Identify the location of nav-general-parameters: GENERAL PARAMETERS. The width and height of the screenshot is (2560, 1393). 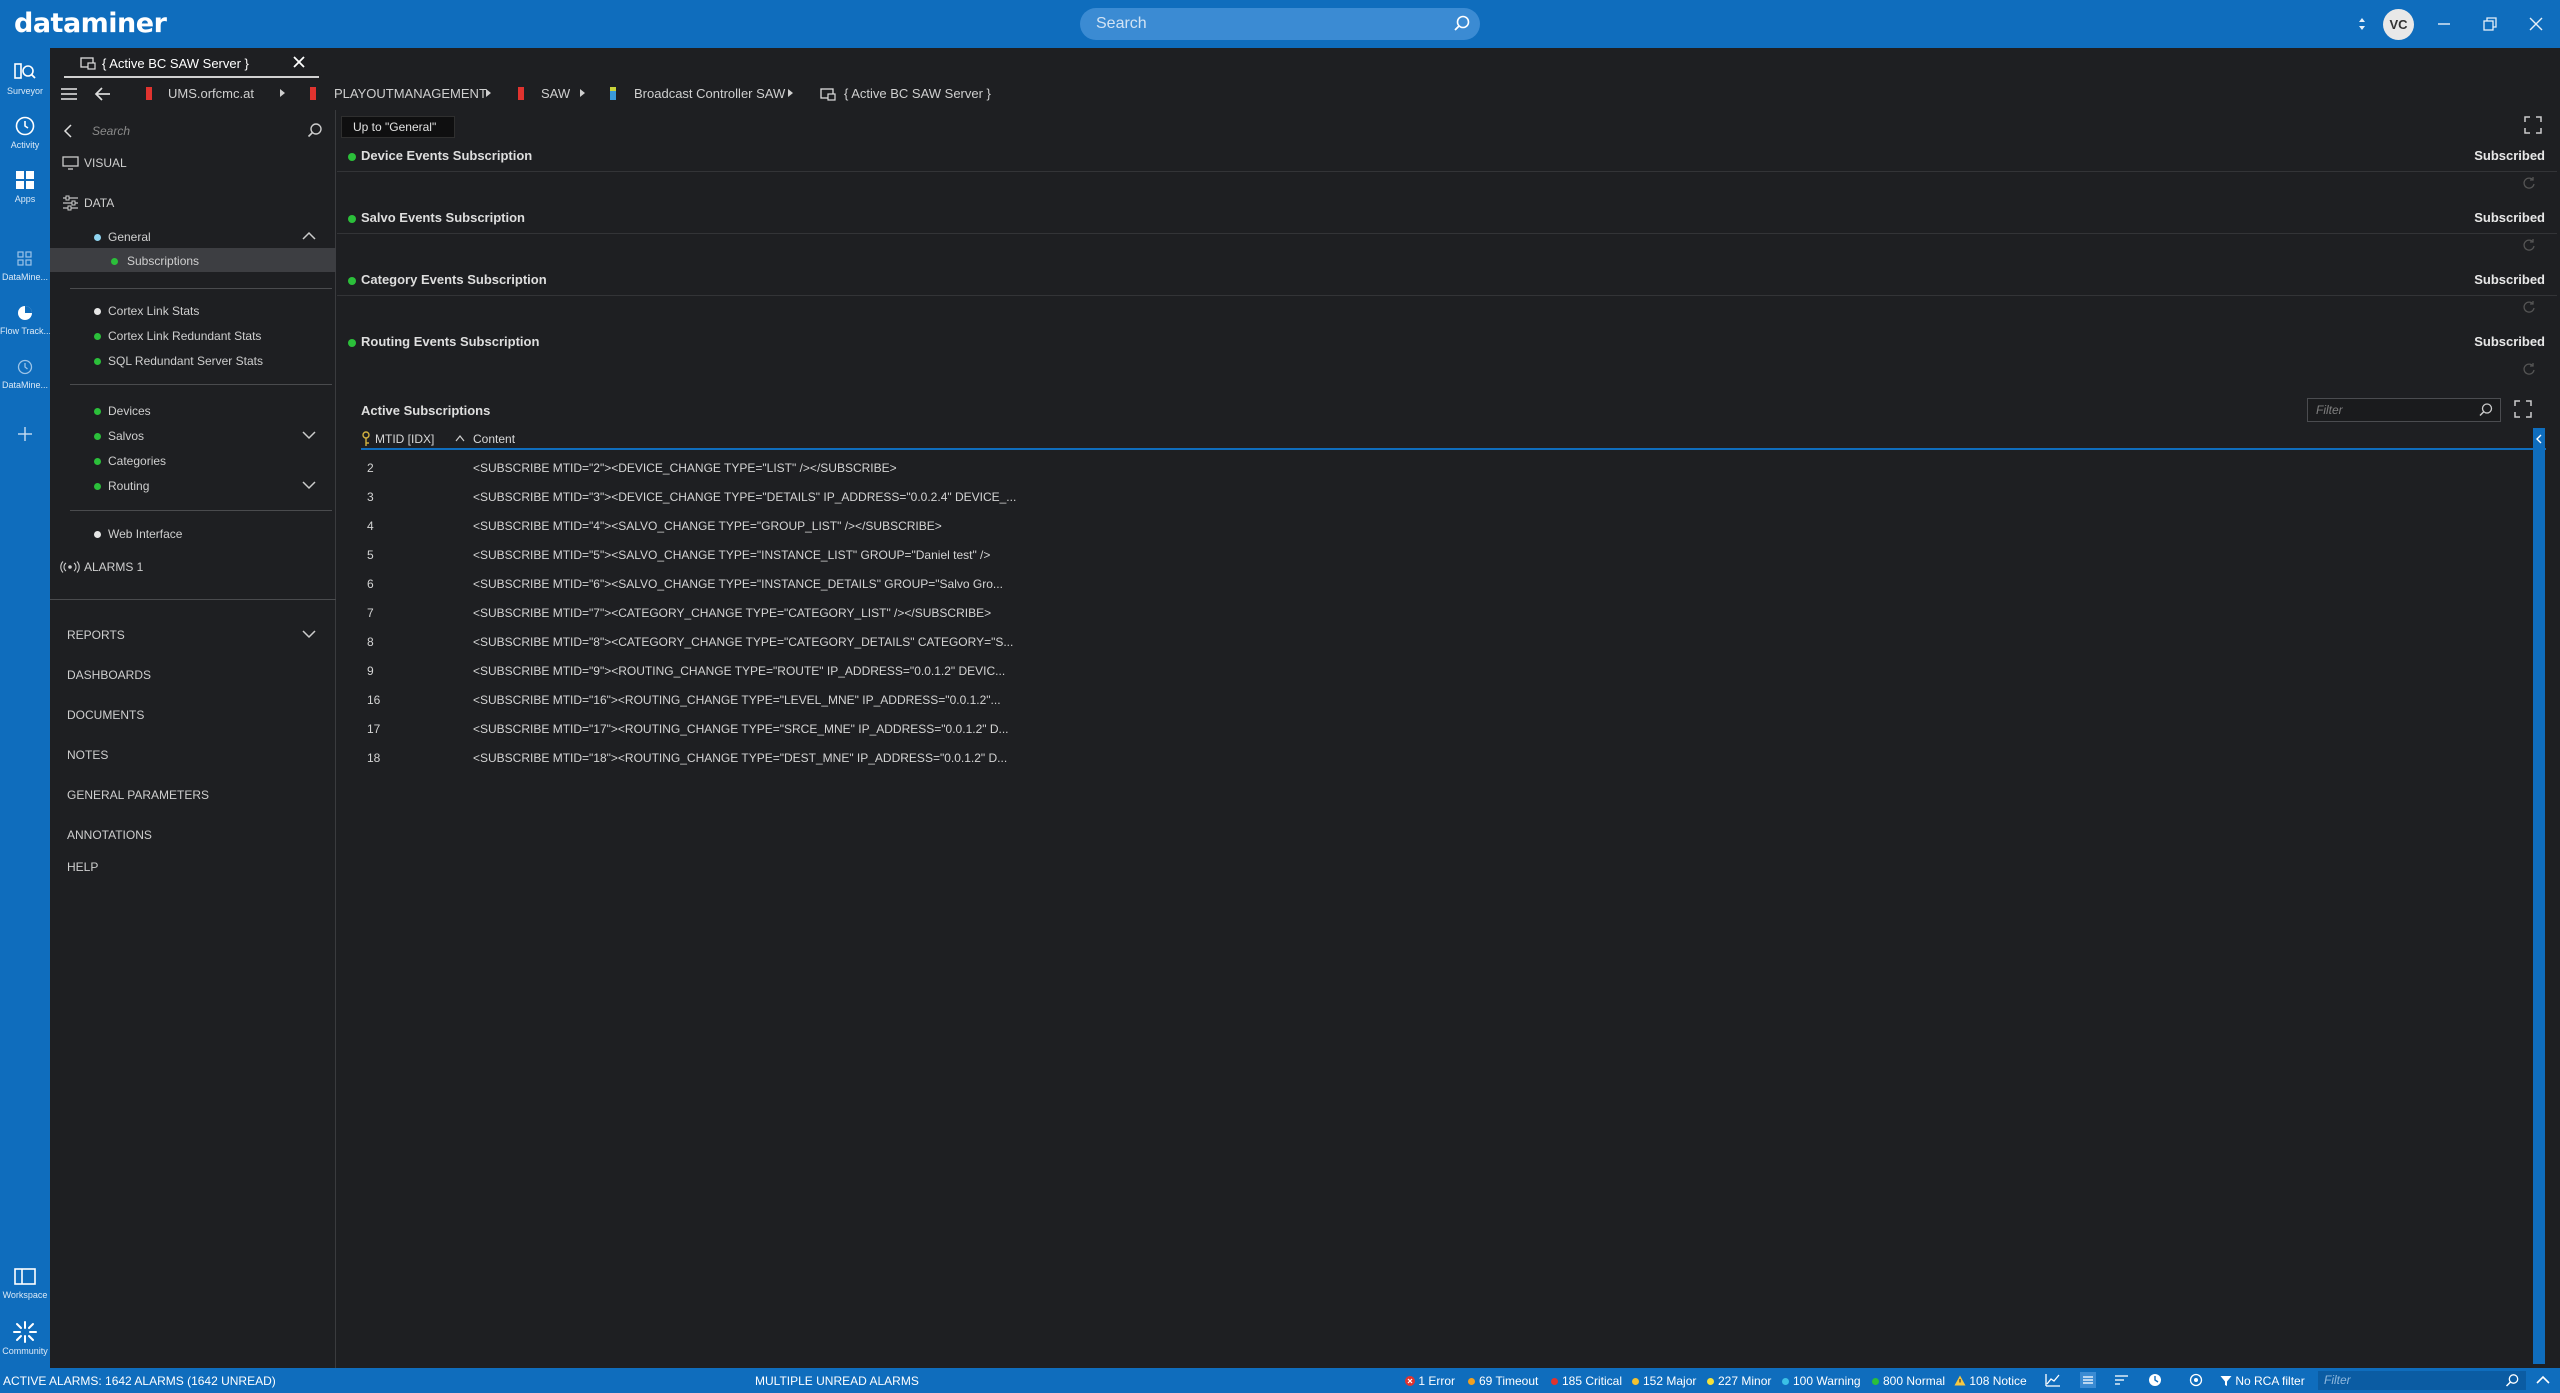
(193, 794).